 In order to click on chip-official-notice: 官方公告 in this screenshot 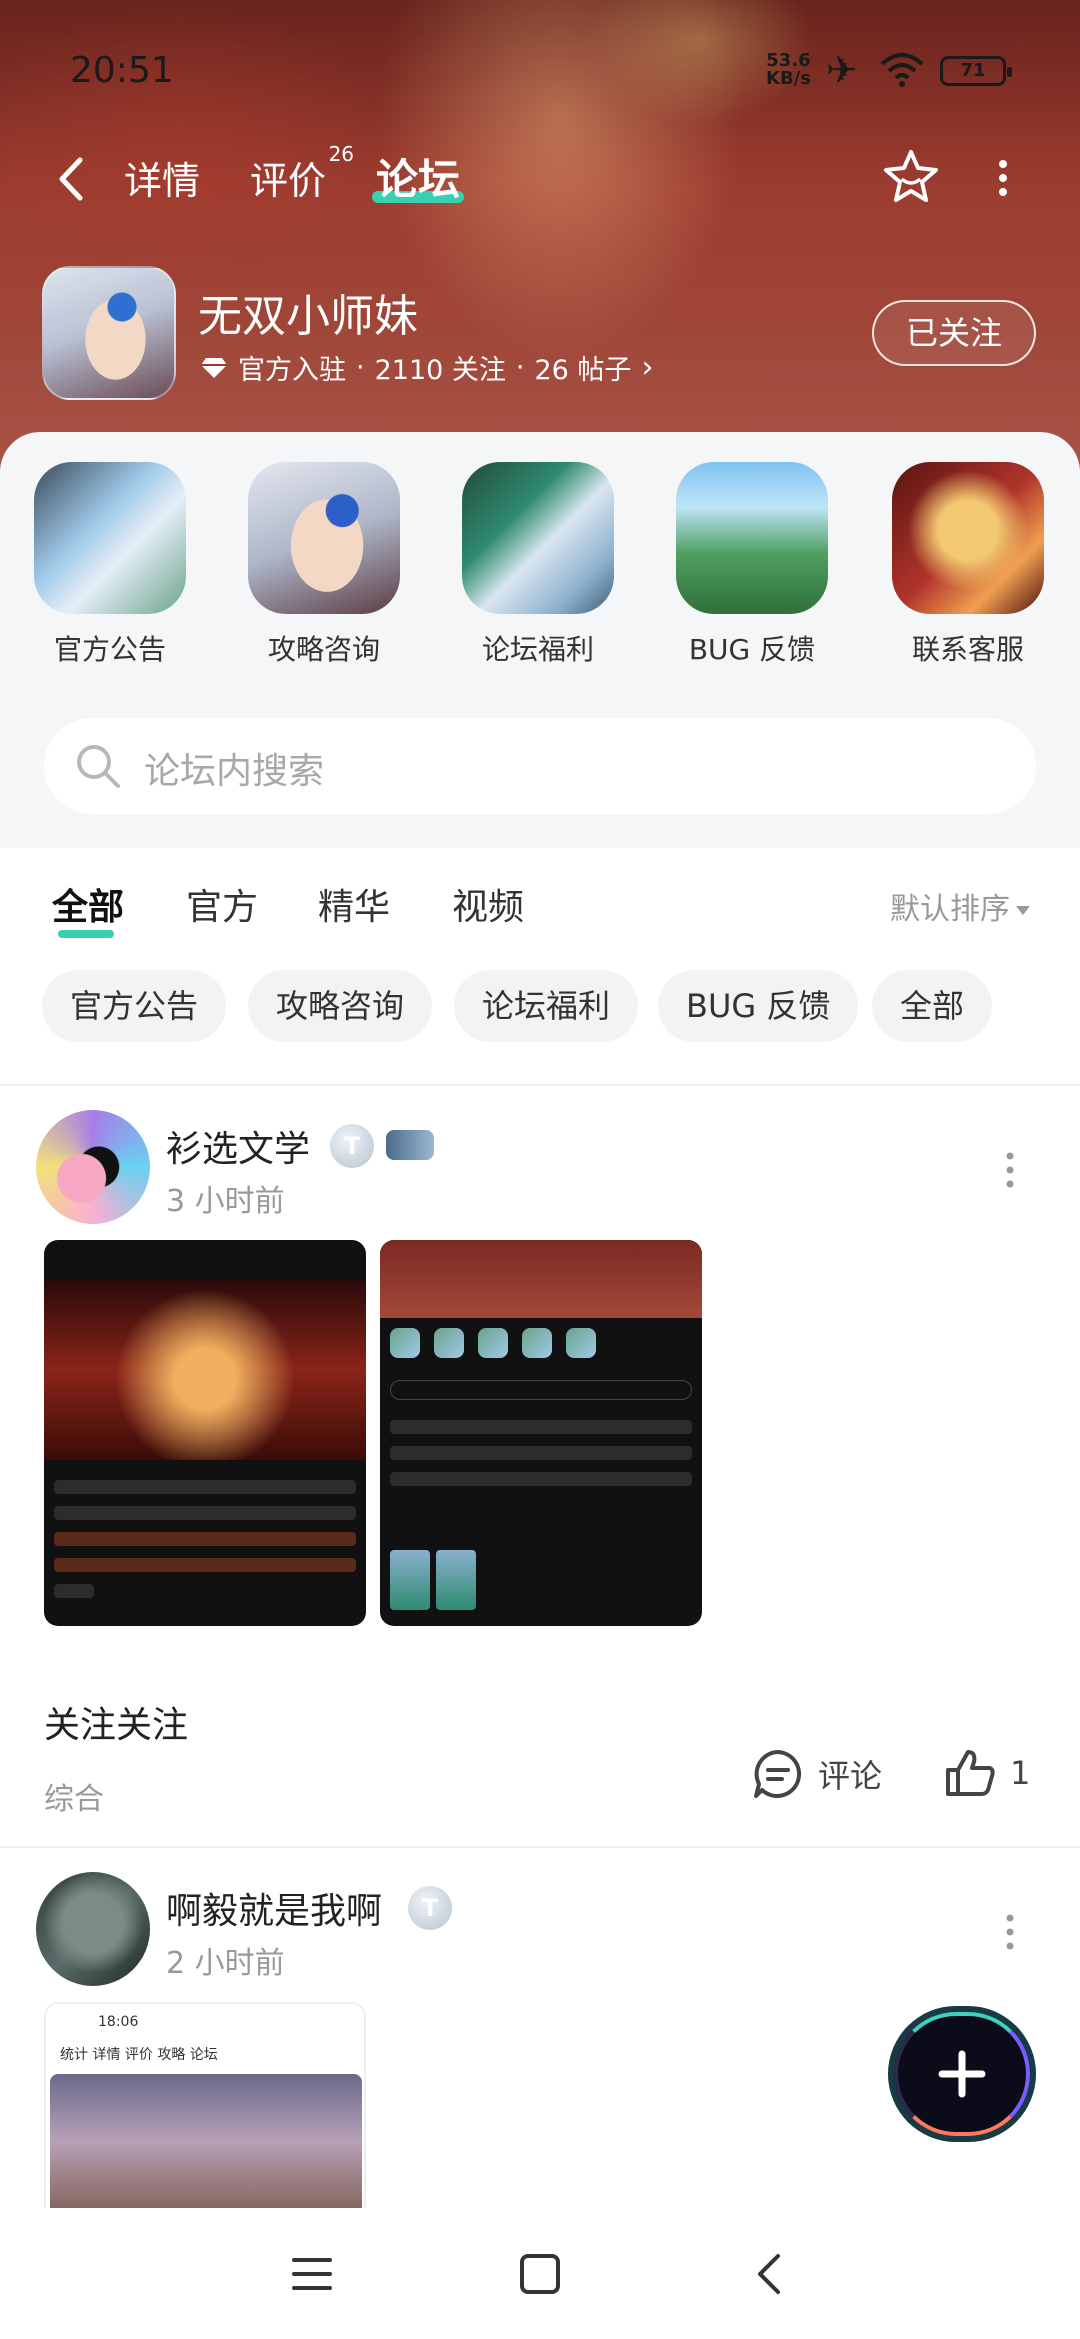, I will do `click(134, 1006)`.